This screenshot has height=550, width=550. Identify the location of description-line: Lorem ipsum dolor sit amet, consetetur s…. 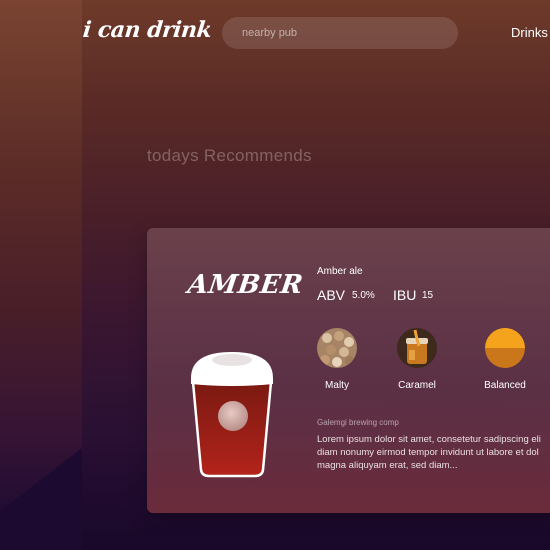
(429, 439).